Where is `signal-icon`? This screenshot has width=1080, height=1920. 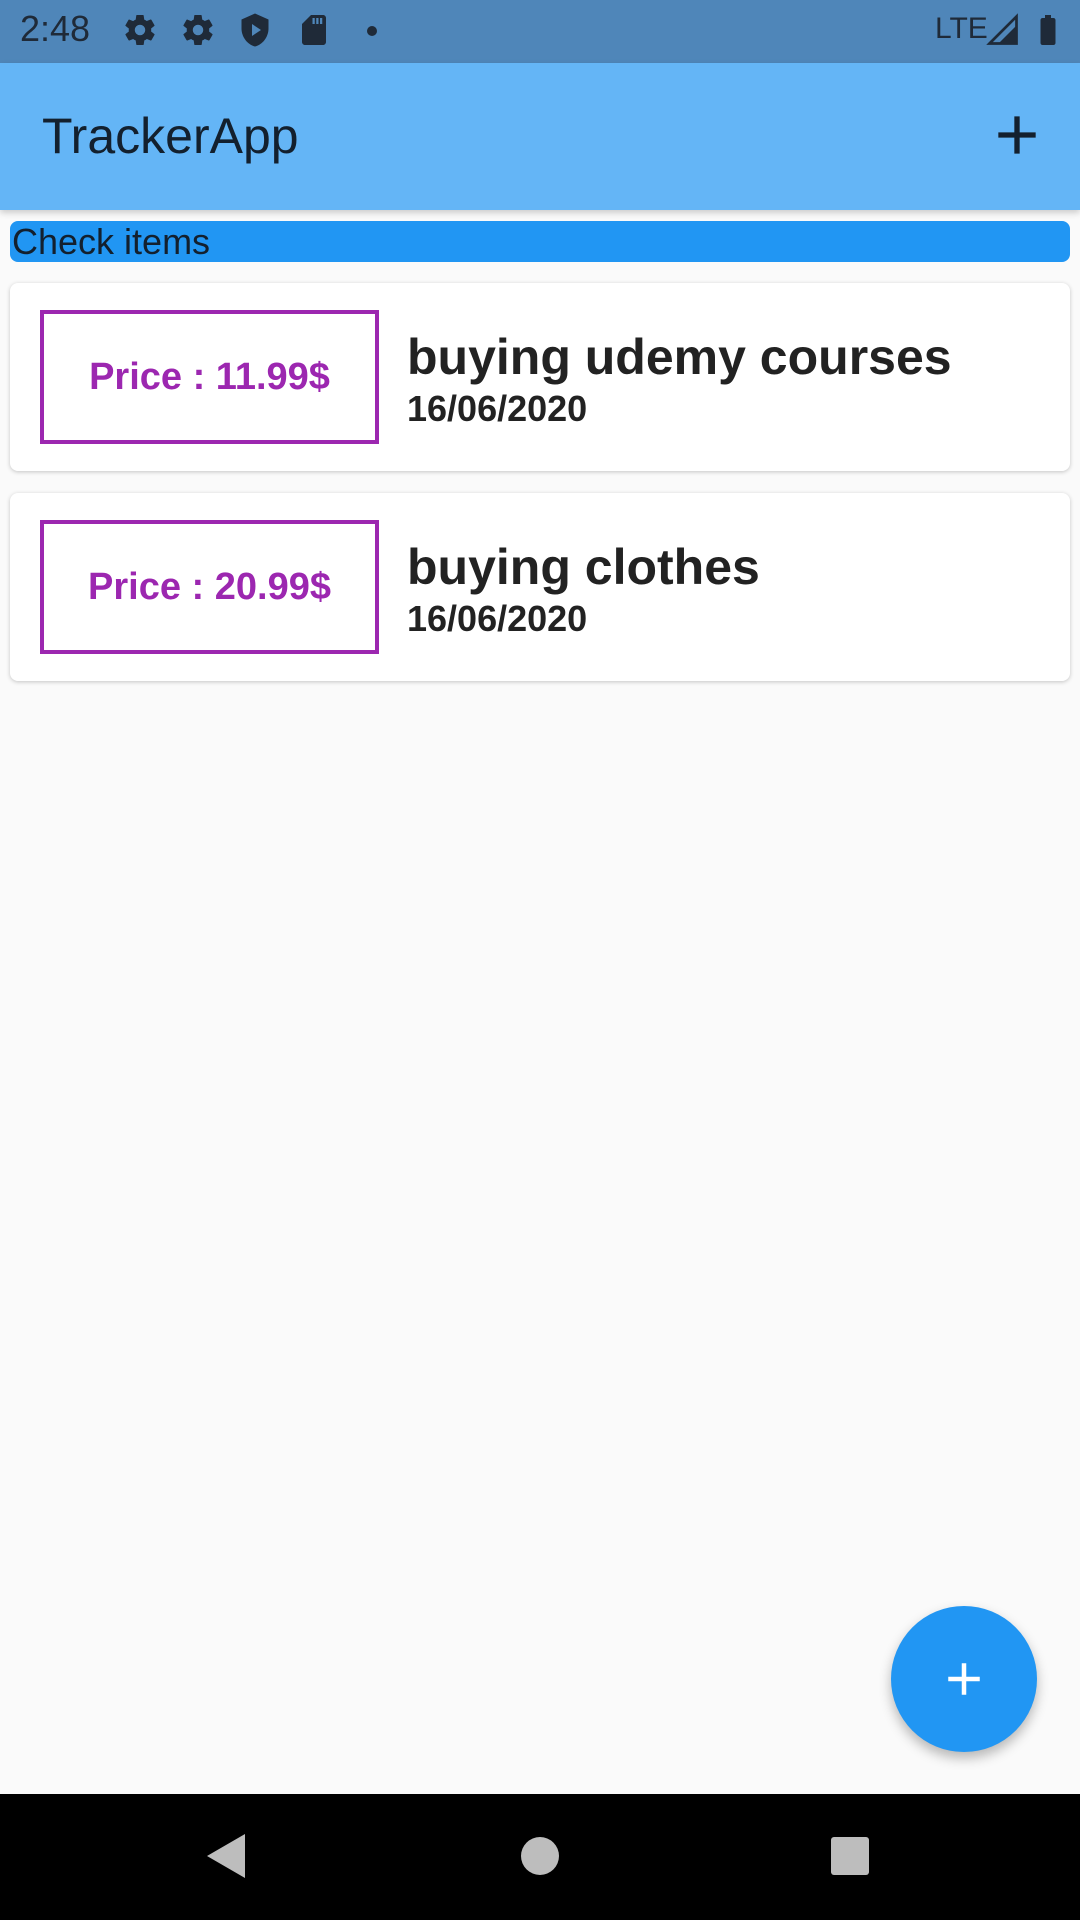
signal-icon is located at coordinates (1003, 30).